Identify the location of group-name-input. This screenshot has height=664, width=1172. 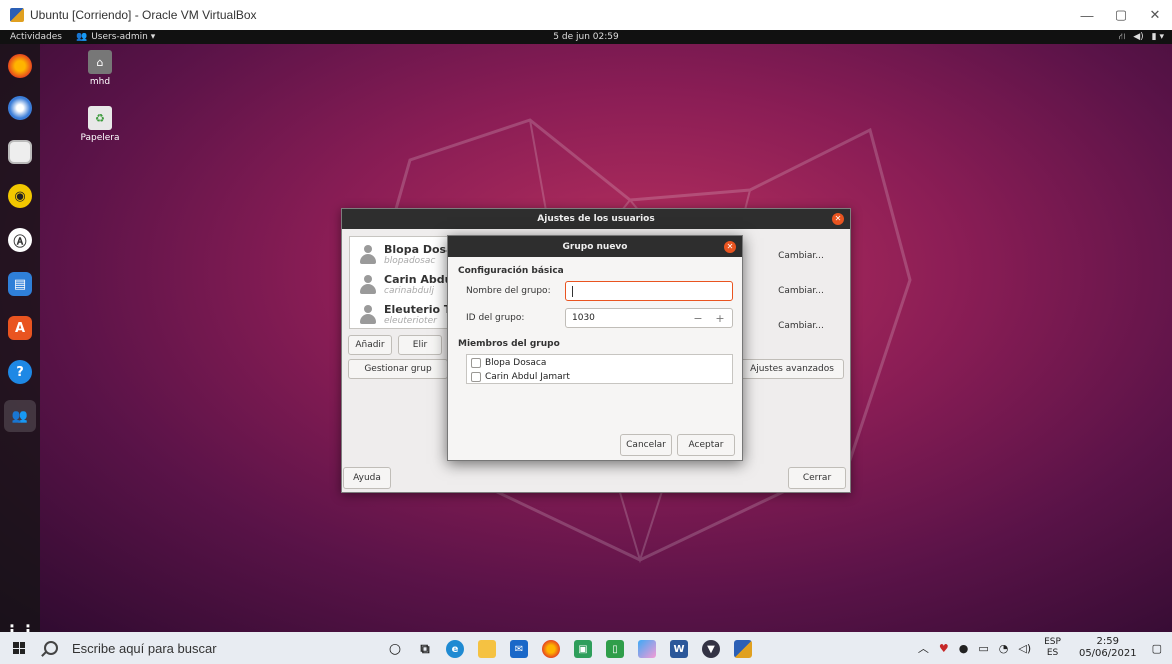
(649, 291).